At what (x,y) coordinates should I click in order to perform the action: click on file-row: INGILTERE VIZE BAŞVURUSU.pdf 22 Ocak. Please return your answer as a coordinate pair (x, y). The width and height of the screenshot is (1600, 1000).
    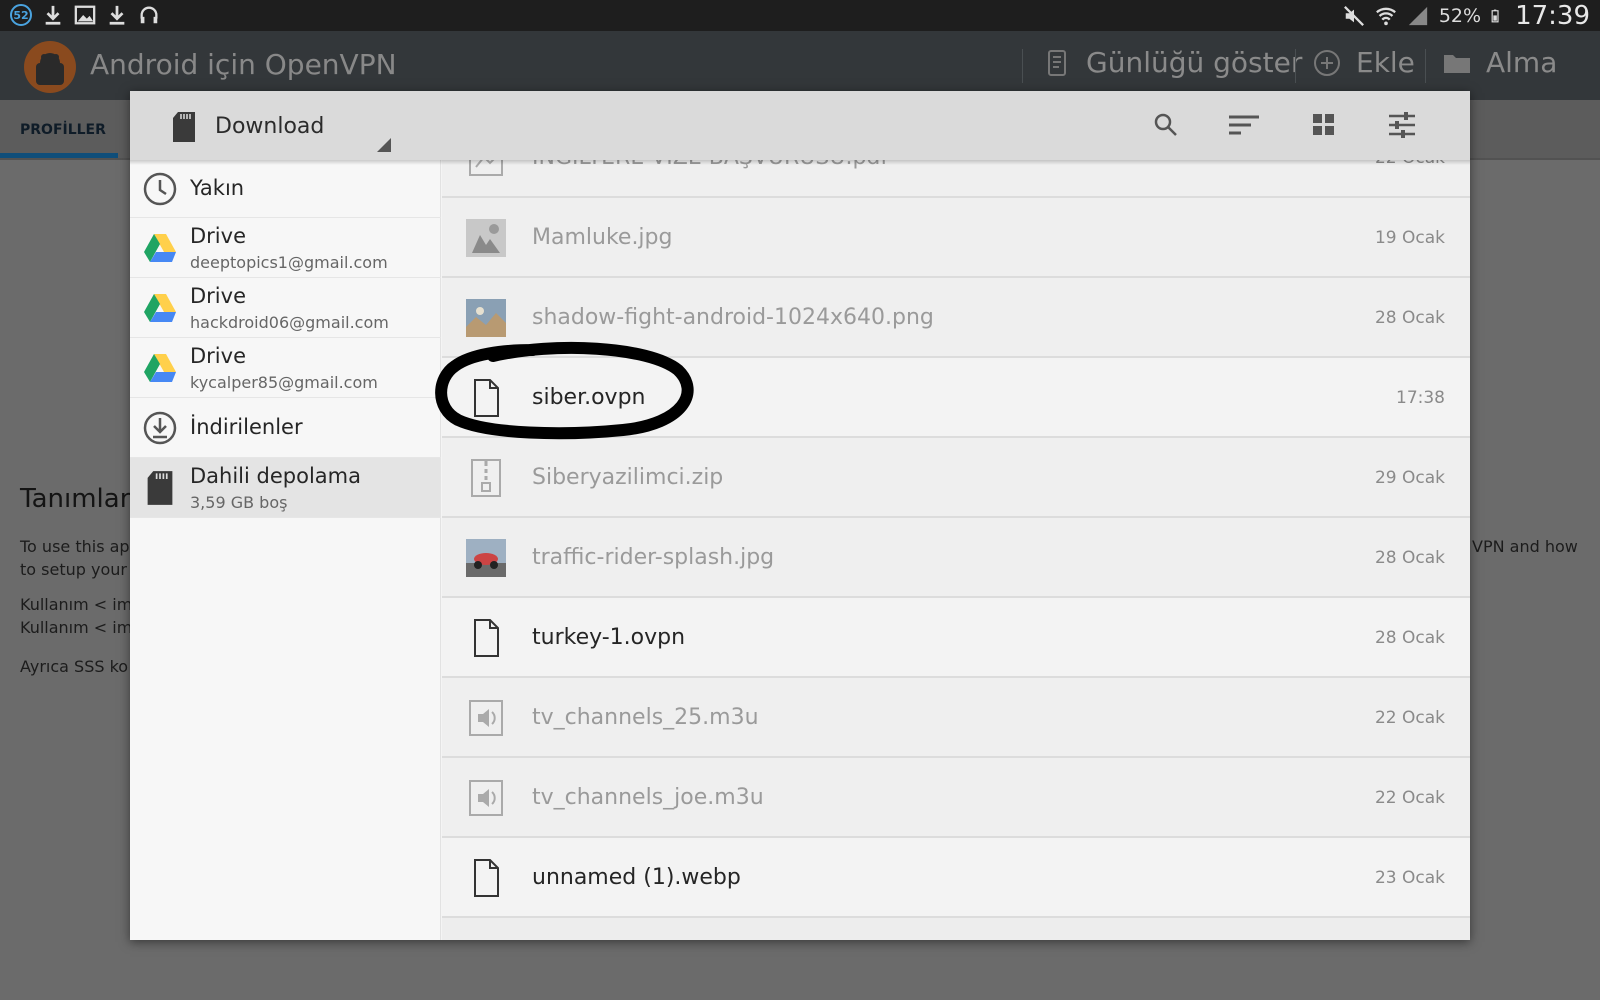
    Looking at the image, I should click on (956, 179).